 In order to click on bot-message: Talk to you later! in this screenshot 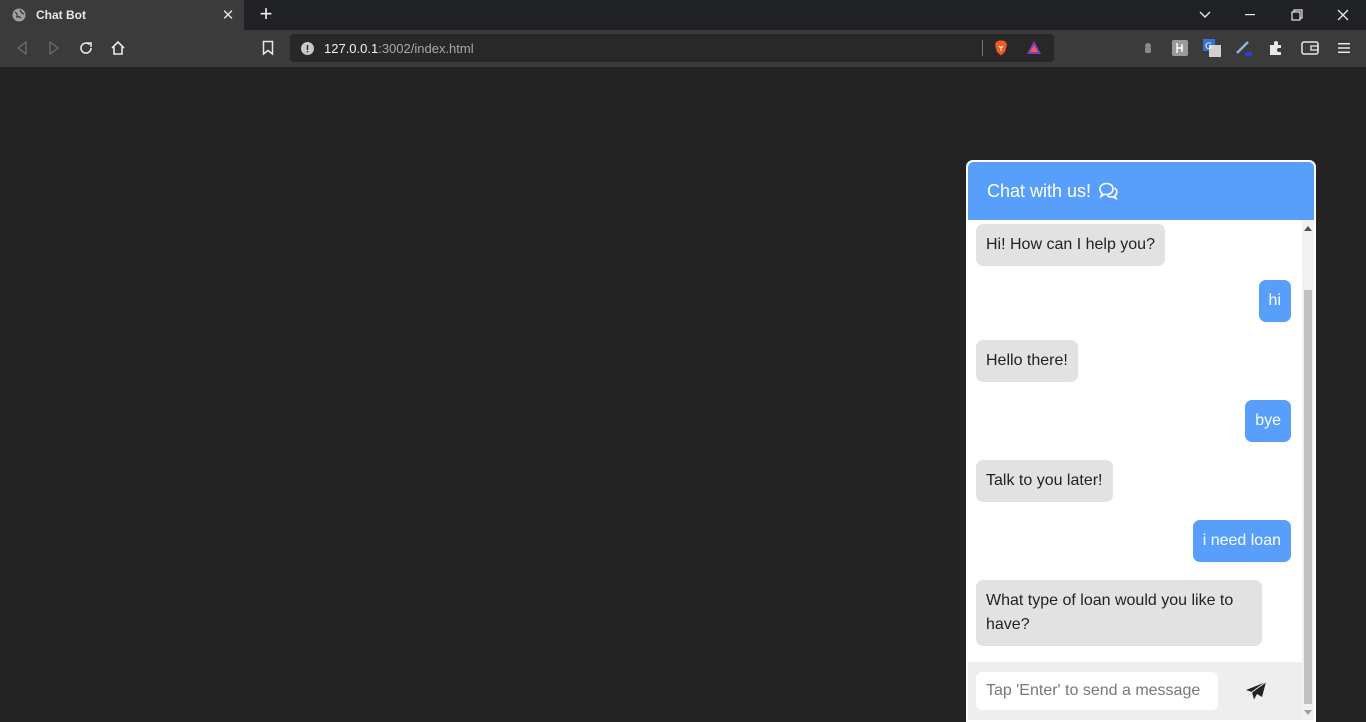, I will do `click(1044, 481)`.